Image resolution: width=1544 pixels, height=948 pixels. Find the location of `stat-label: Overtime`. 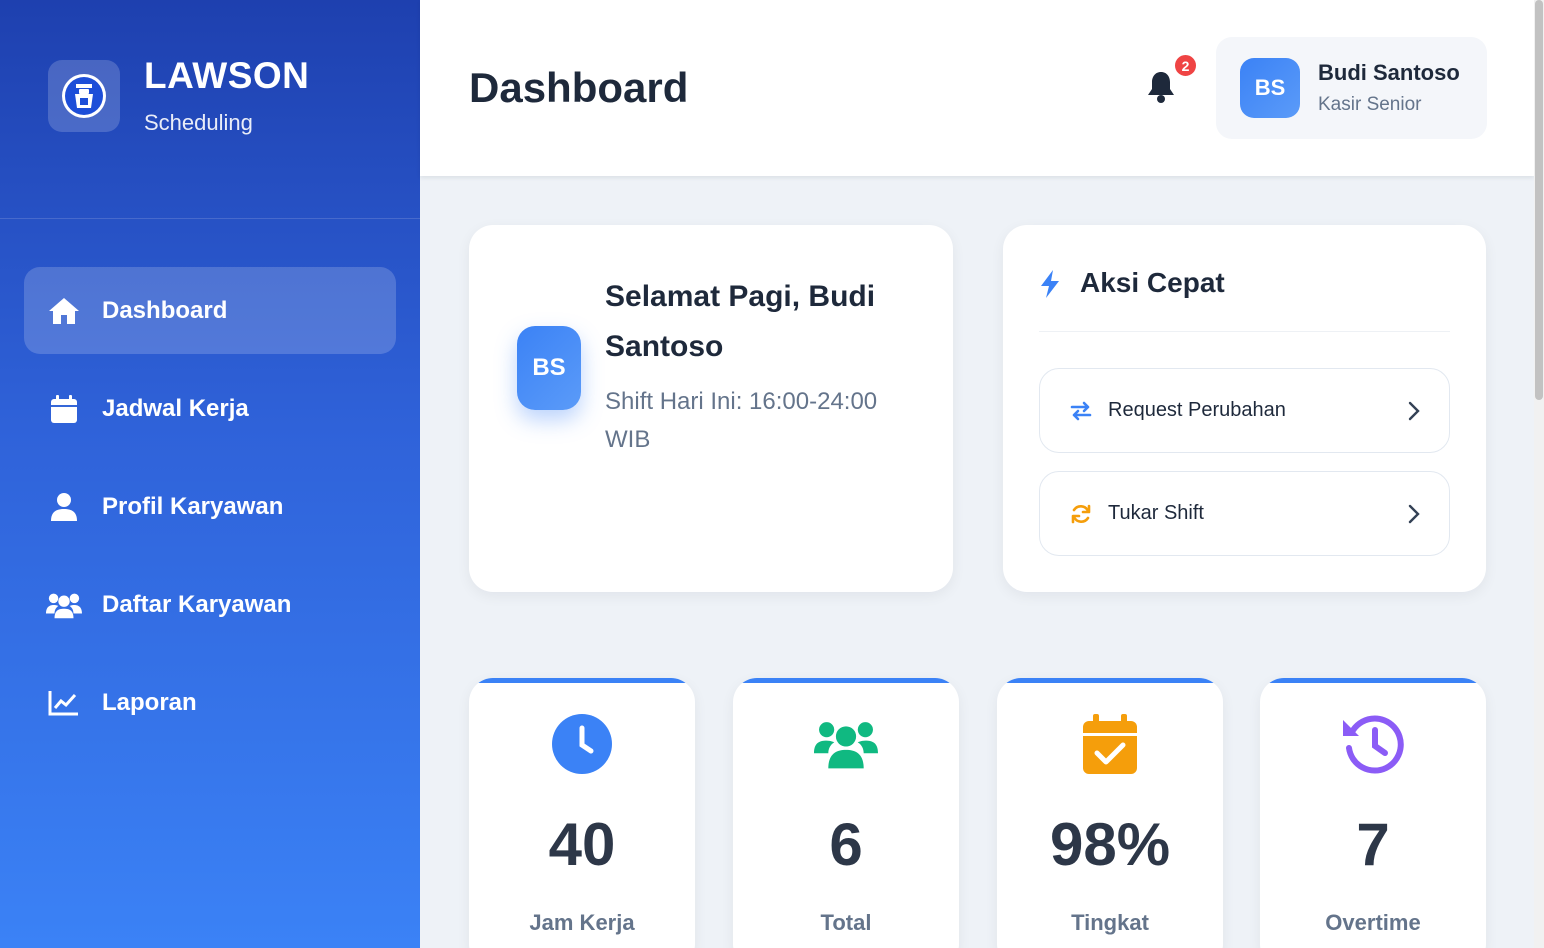

stat-label: Overtime is located at coordinates (1373, 922).